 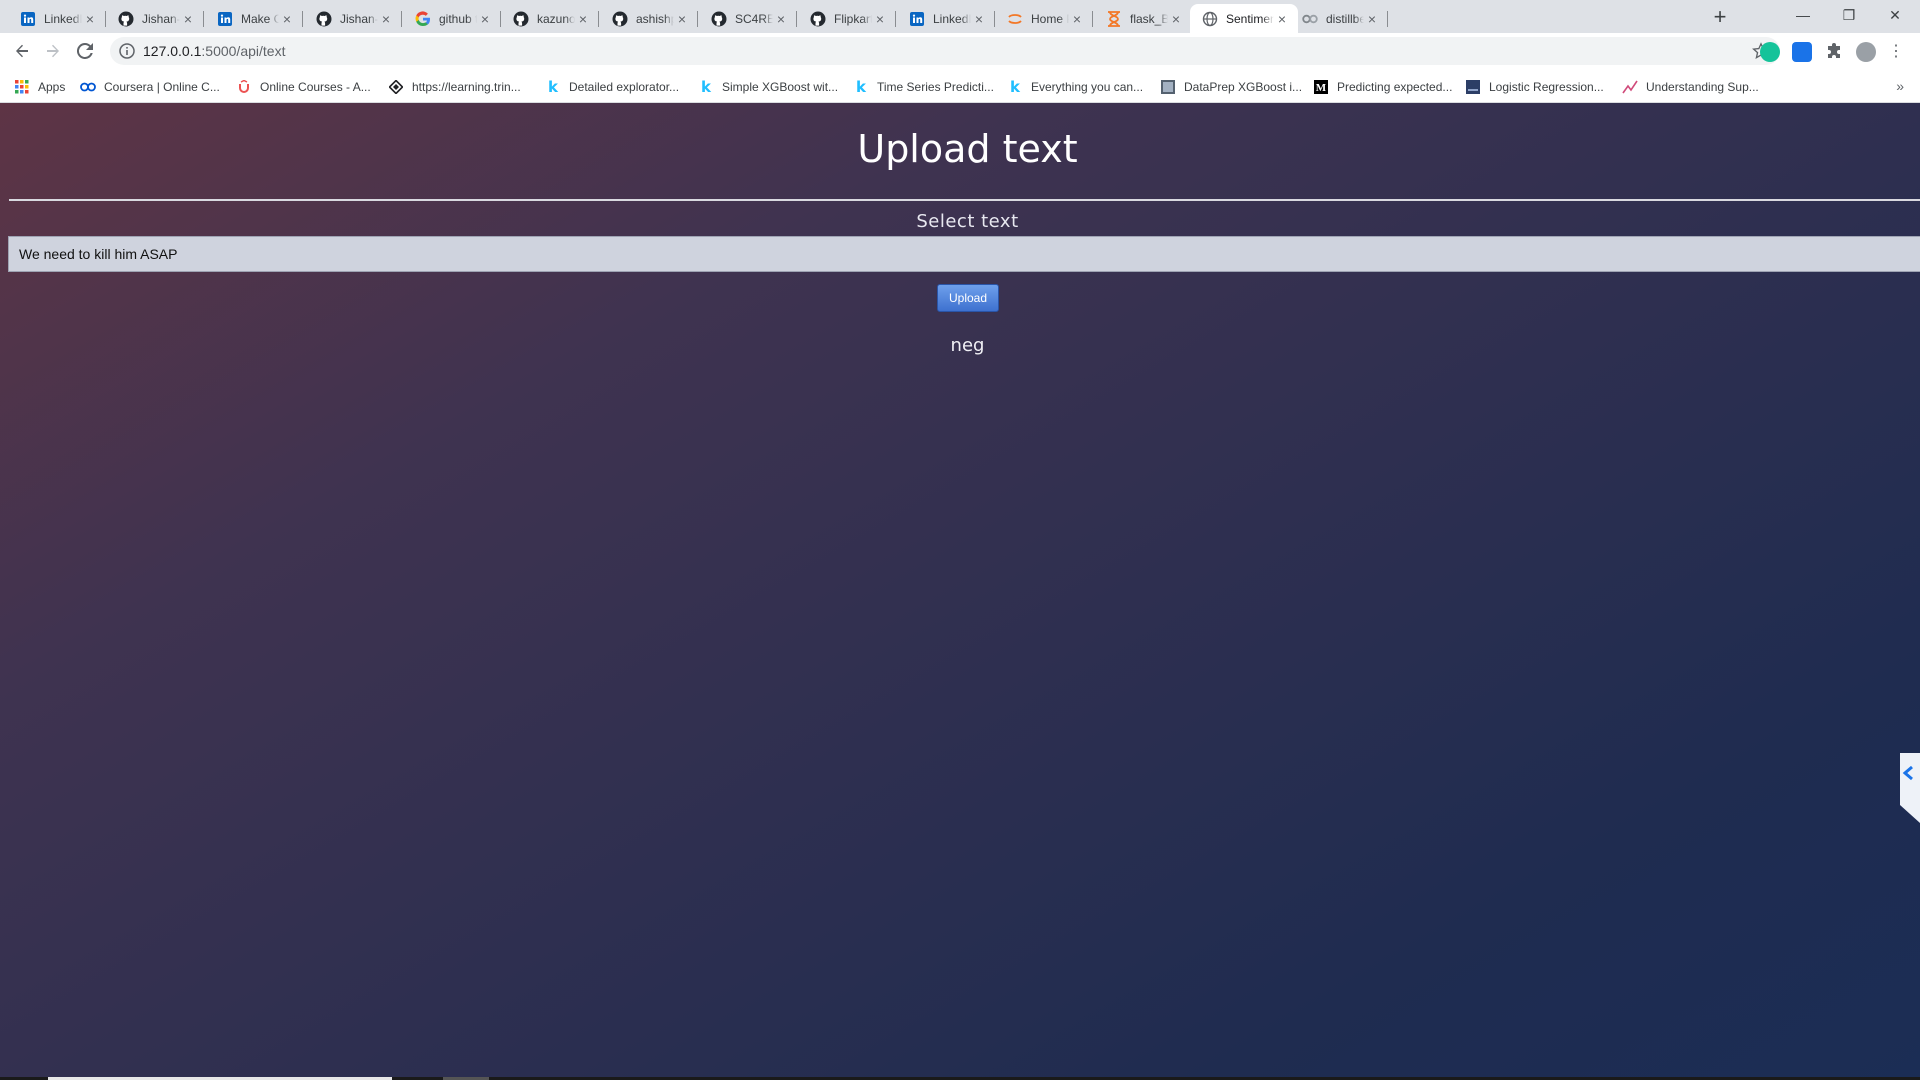 What do you see at coordinates (967, 345) in the screenshot?
I see `prediction-result: neg` at bounding box center [967, 345].